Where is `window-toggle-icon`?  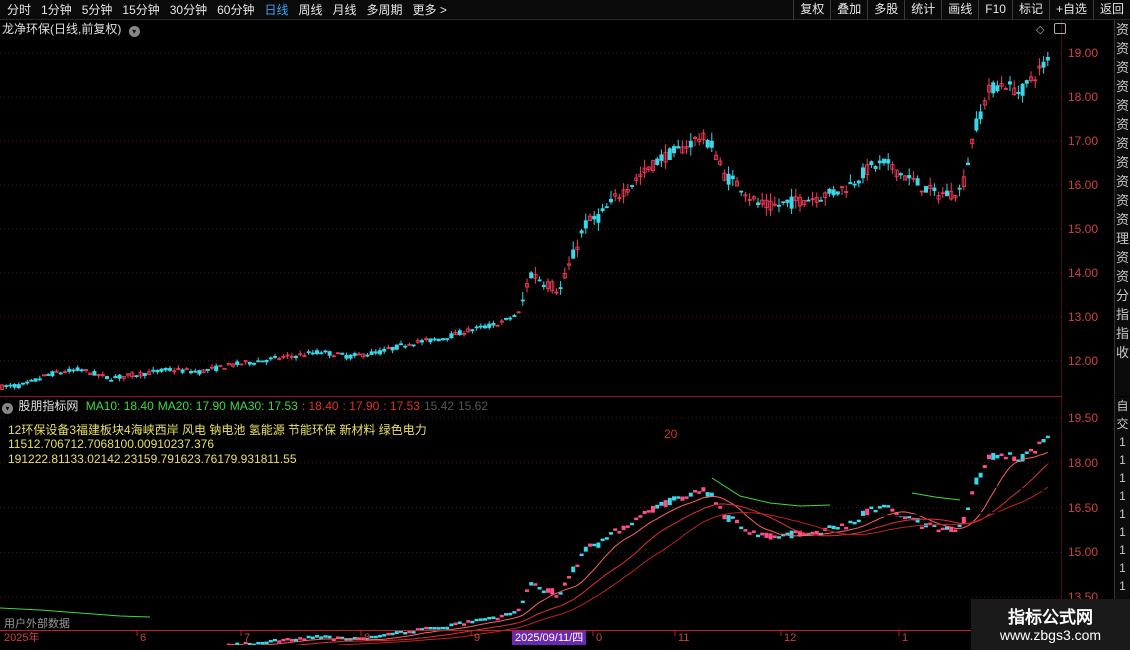
window-toggle-icon is located at coordinates (1060, 28).